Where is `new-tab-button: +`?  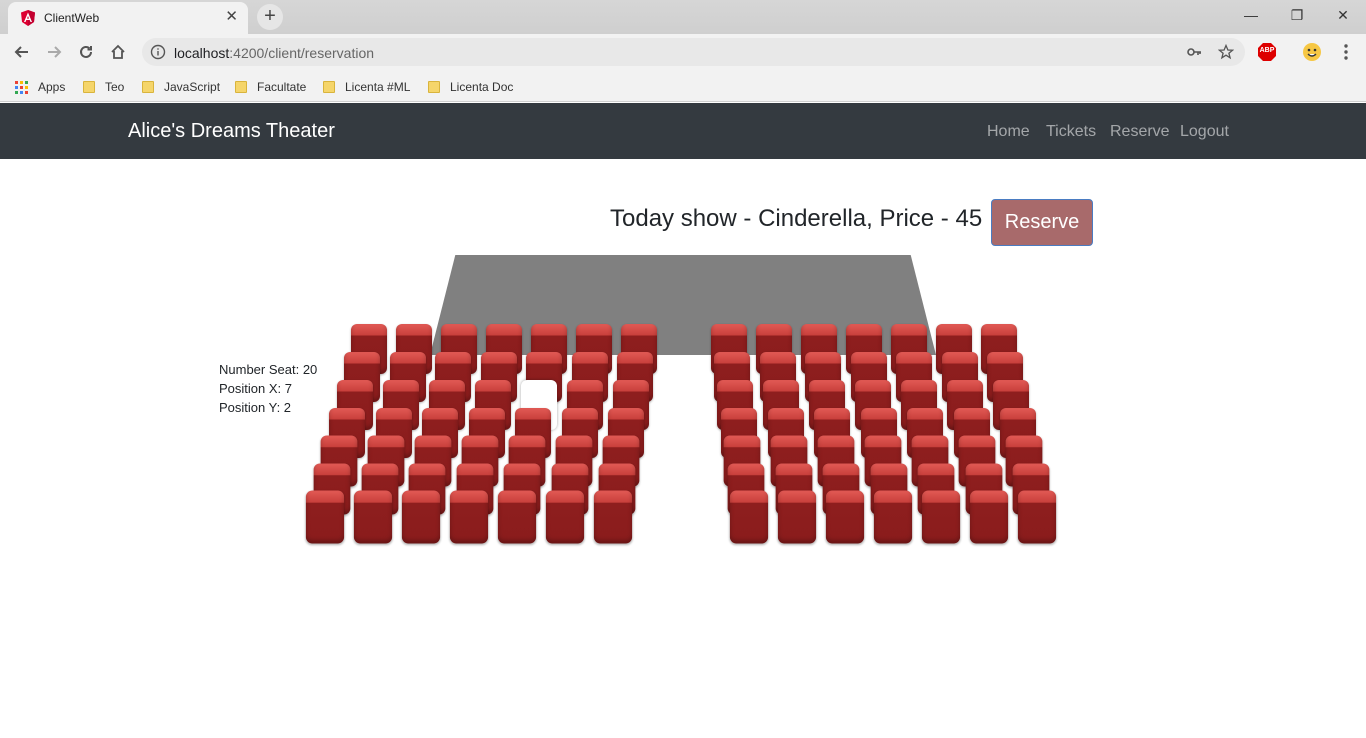
new-tab-button: + is located at coordinates (270, 17).